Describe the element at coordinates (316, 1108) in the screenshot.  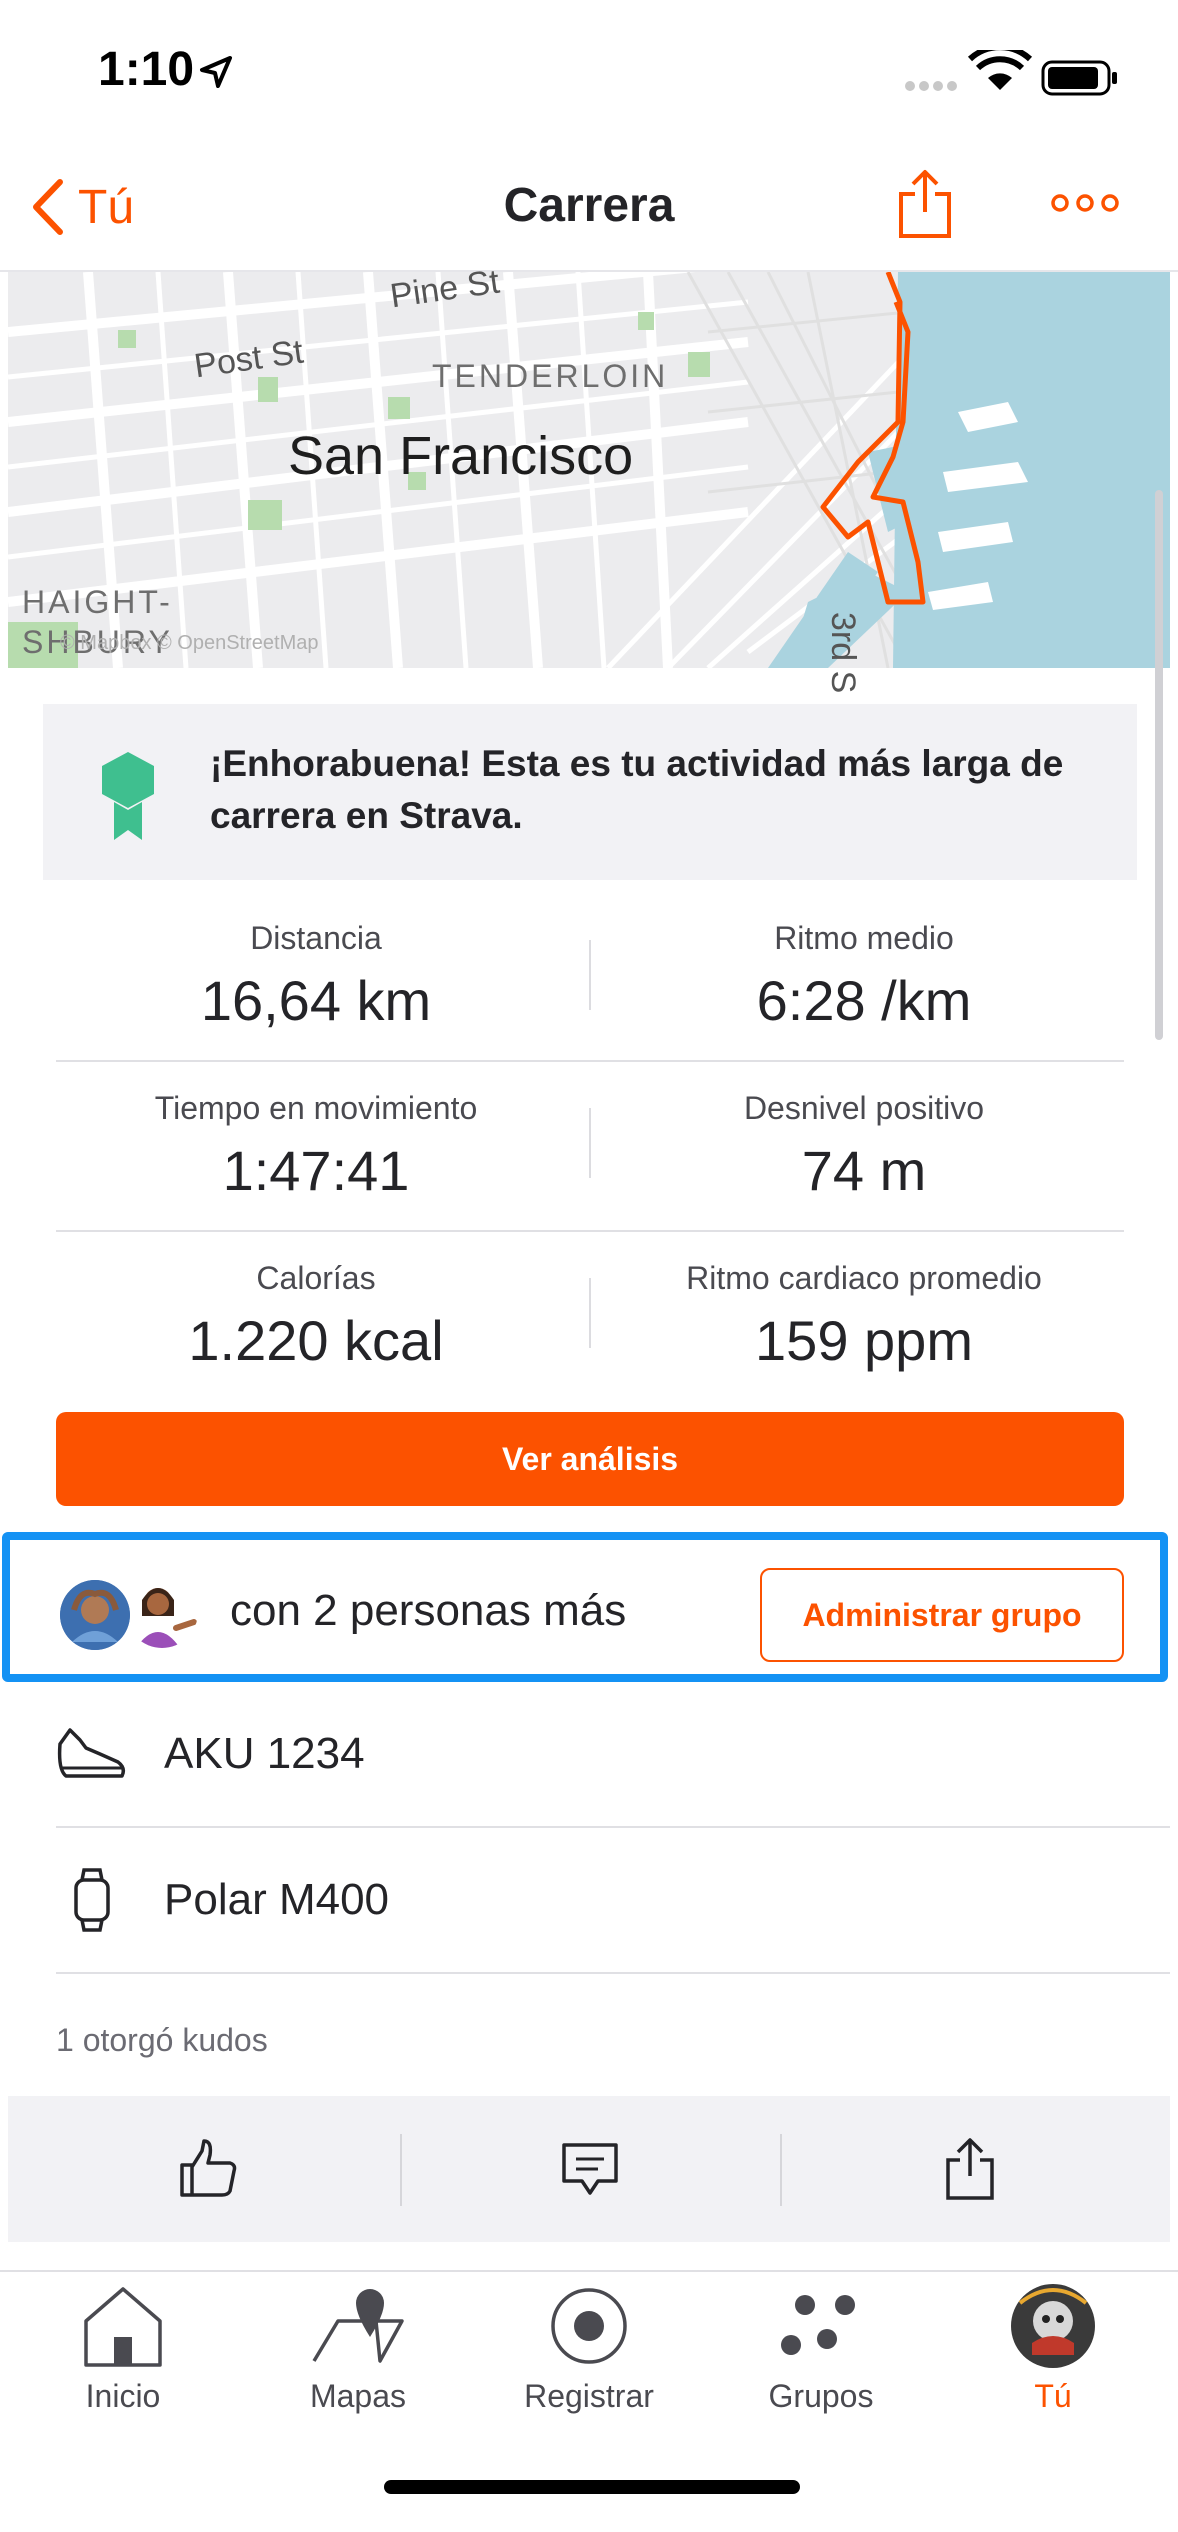
I see `stat-label: Tiempo en movimiento` at that location.